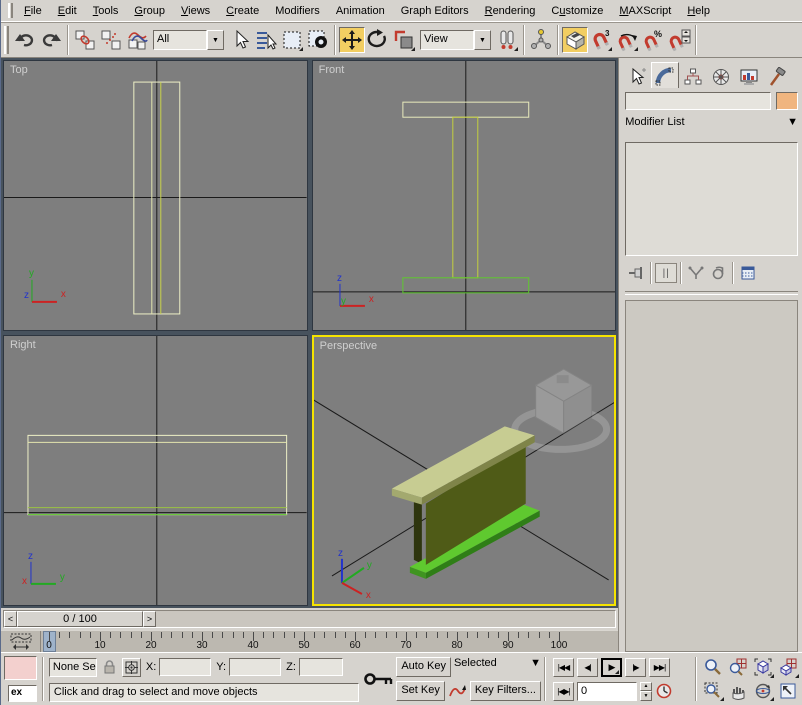 Image resolution: width=802 pixels, height=705 pixels. Describe the element at coordinates (653, 40) in the screenshot. I see `percent-snap-toggle-button: %` at that location.